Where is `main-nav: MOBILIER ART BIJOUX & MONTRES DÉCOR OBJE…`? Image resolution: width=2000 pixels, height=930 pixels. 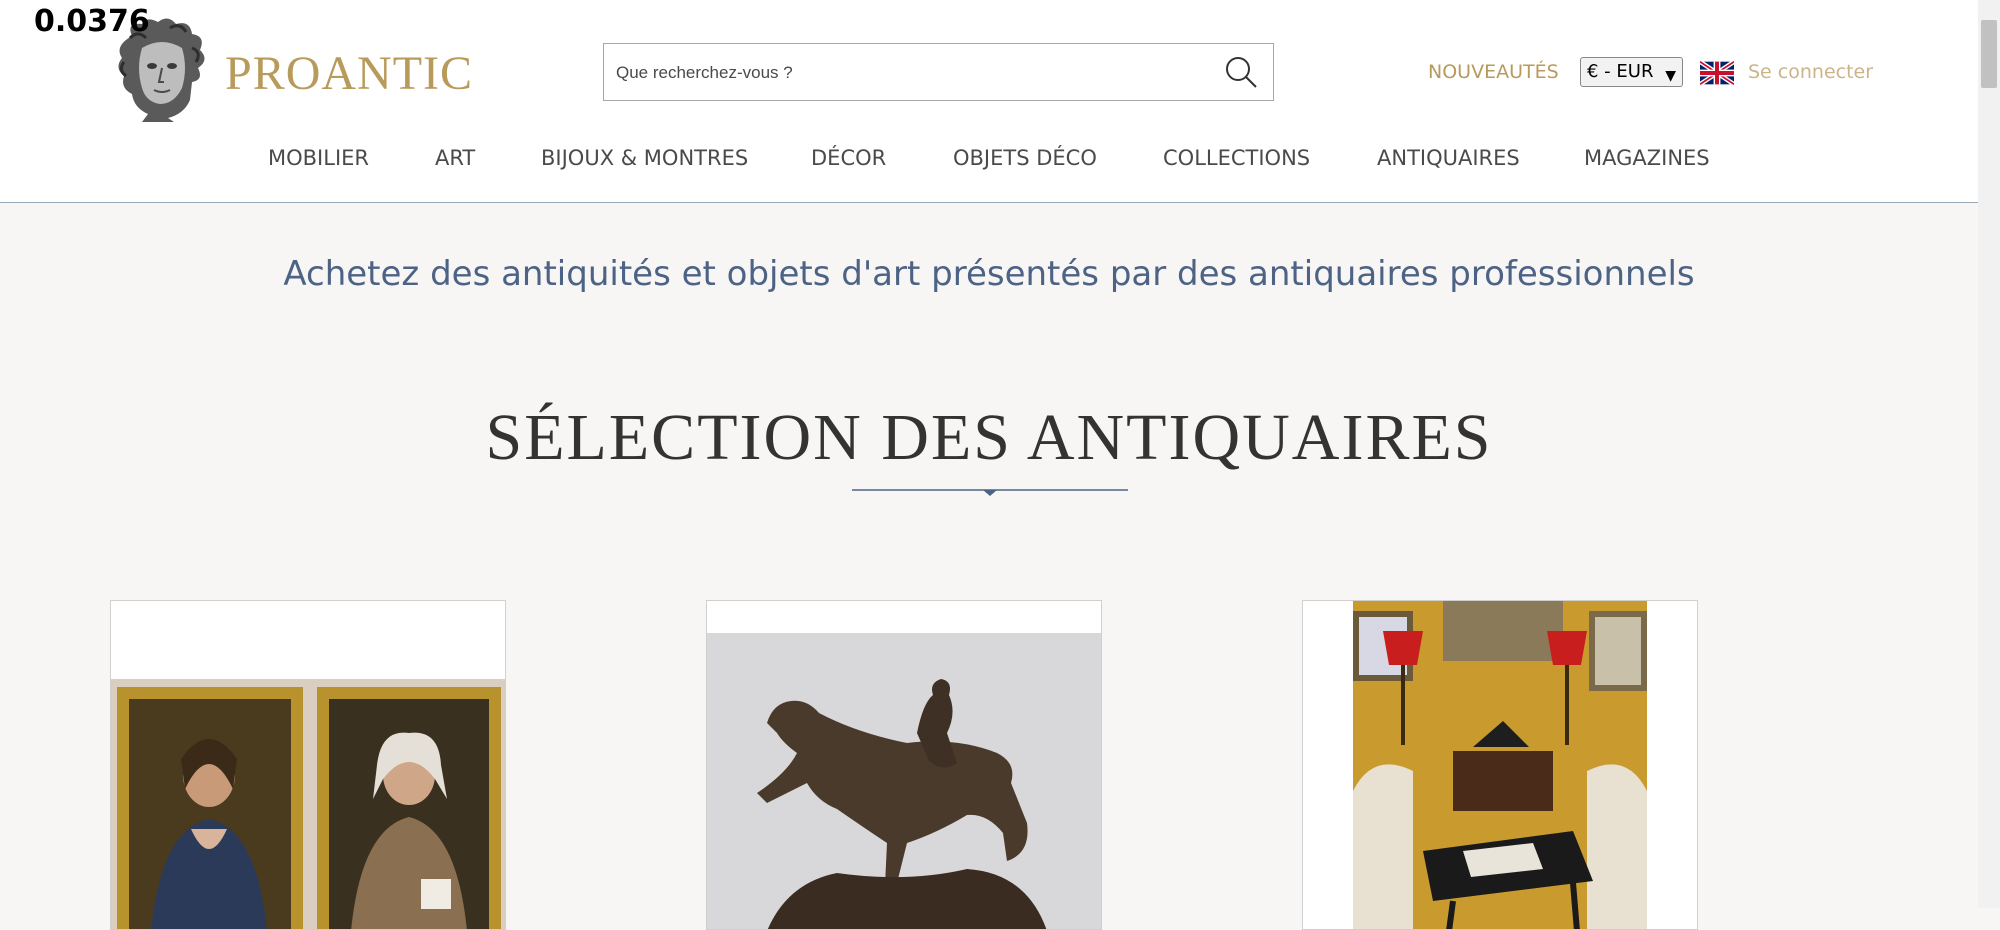 main-nav: MOBILIER ART BIJOUX & MONTRES DÉCOR OBJE… is located at coordinates (989, 163).